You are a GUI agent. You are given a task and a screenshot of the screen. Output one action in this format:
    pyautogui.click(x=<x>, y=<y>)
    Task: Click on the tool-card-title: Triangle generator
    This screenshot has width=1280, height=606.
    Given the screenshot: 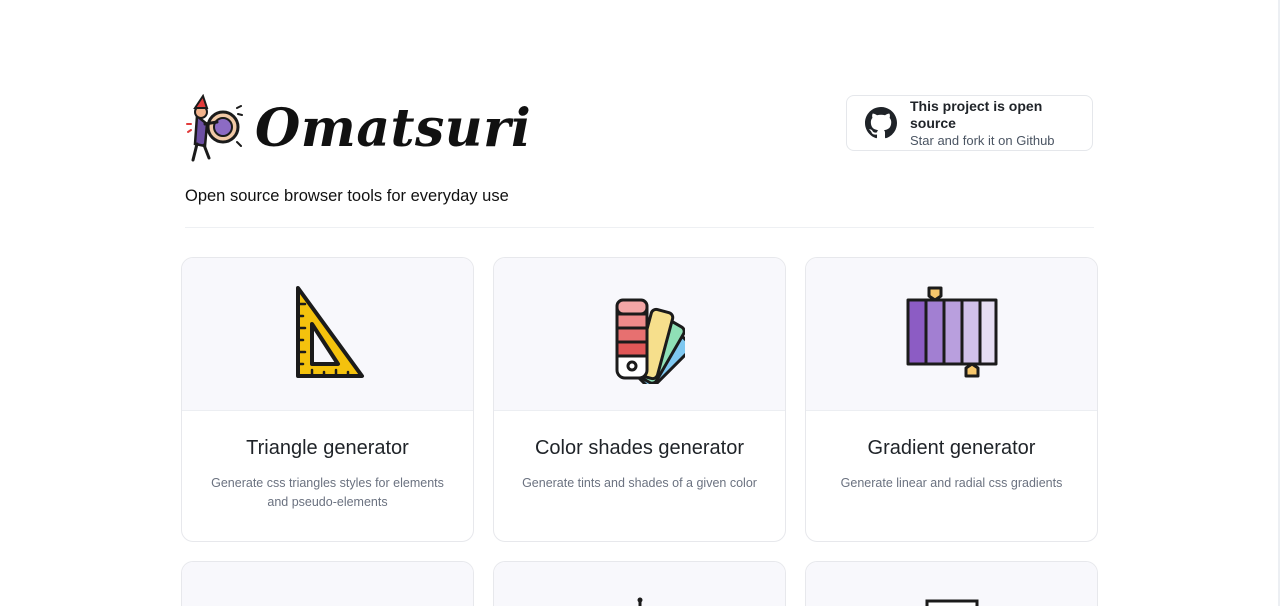 What is the action you would take?
    pyautogui.click(x=327, y=448)
    